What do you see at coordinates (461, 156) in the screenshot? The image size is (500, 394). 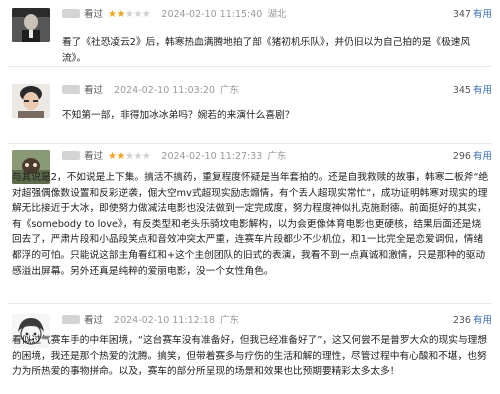 I see `useful-count: 296` at bounding box center [461, 156].